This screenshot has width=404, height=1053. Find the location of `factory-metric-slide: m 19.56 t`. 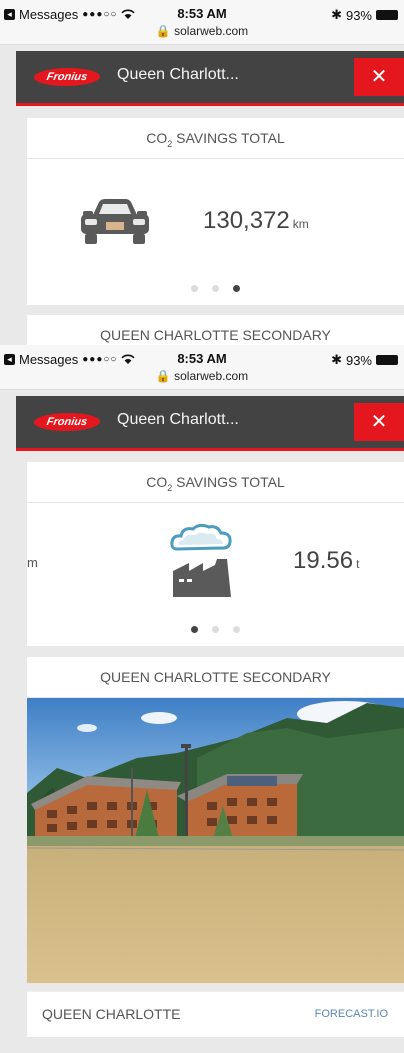

factory-metric-slide: m 19.56 t is located at coordinates (215, 574).